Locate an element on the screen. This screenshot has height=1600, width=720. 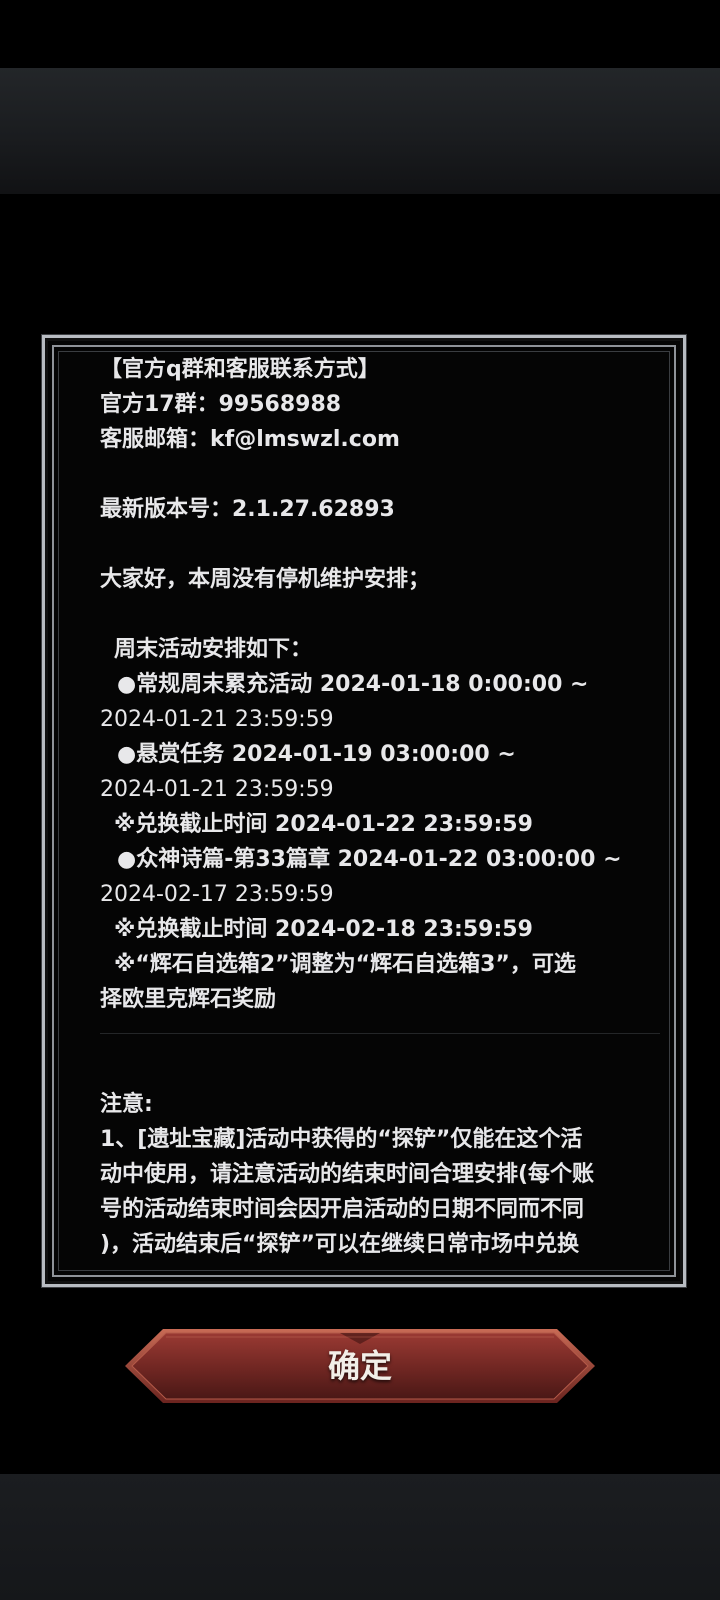
schedule-item: ●众神诗篇-第33篇章 2024-01-22 03:00:00 ~ is located at coordinates (369, 859).